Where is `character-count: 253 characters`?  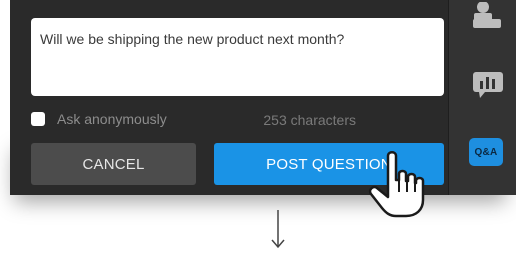
character-count: 253 characters is located at coordinates (309, 120).